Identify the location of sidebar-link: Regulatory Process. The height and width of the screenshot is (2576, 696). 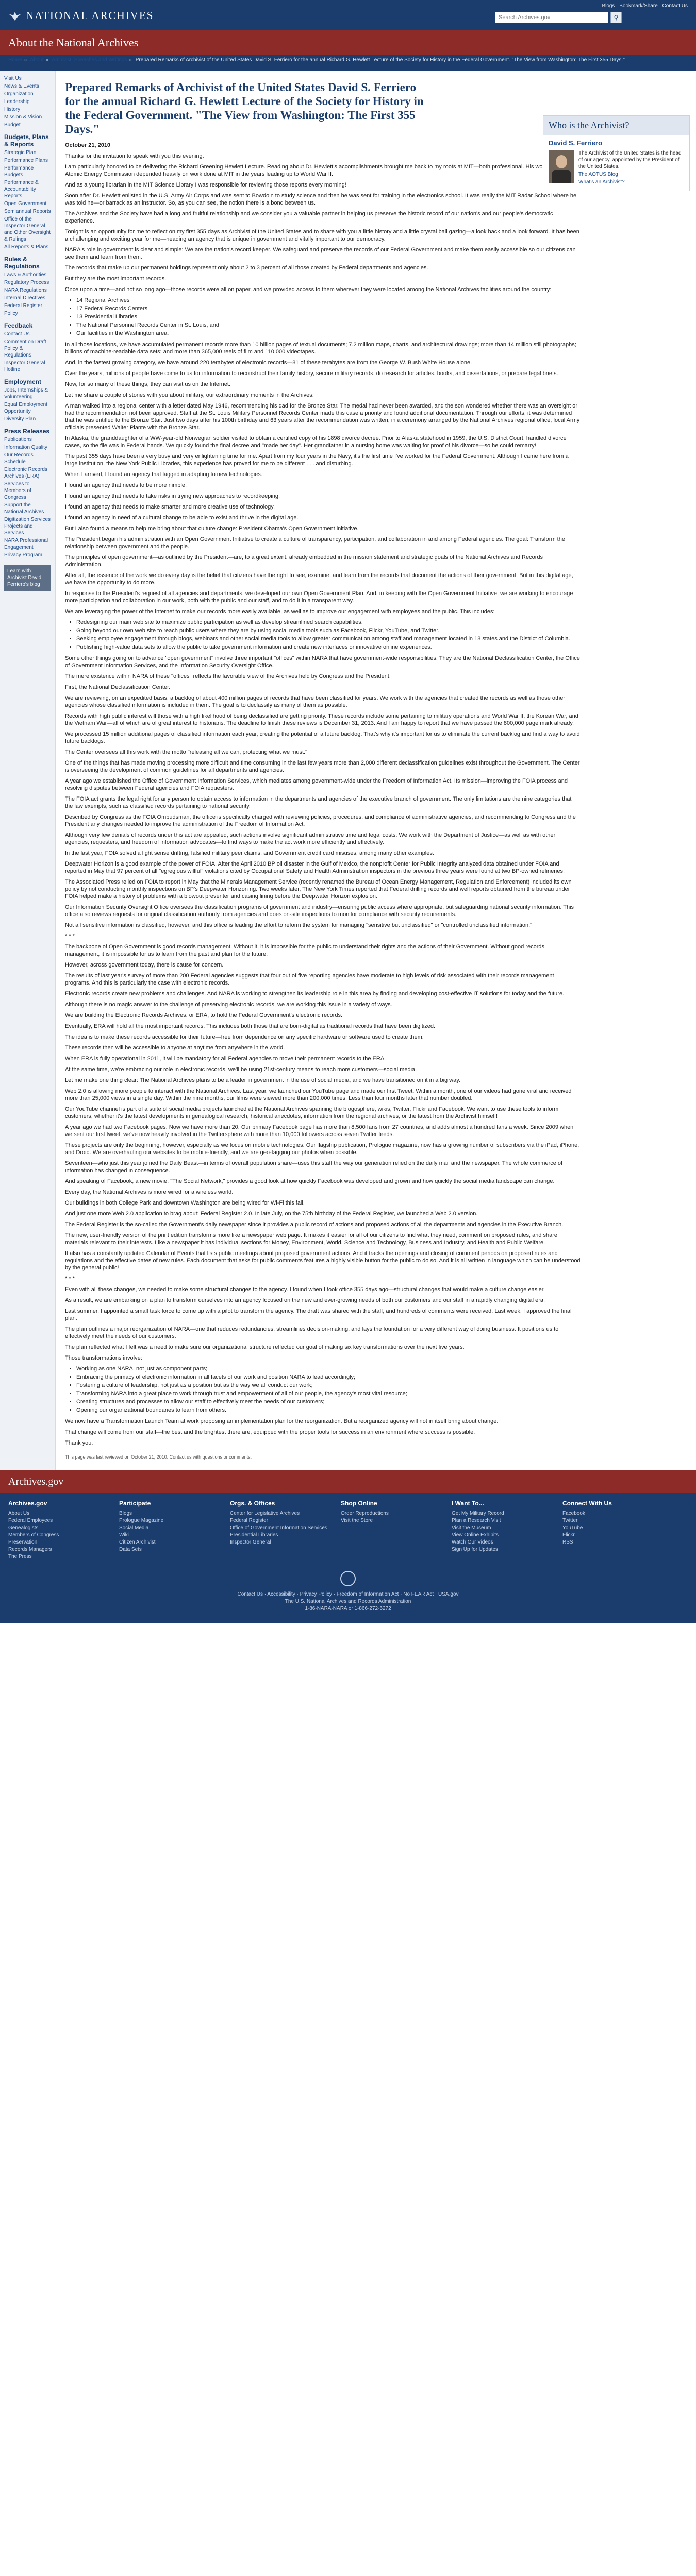
(27, 282).